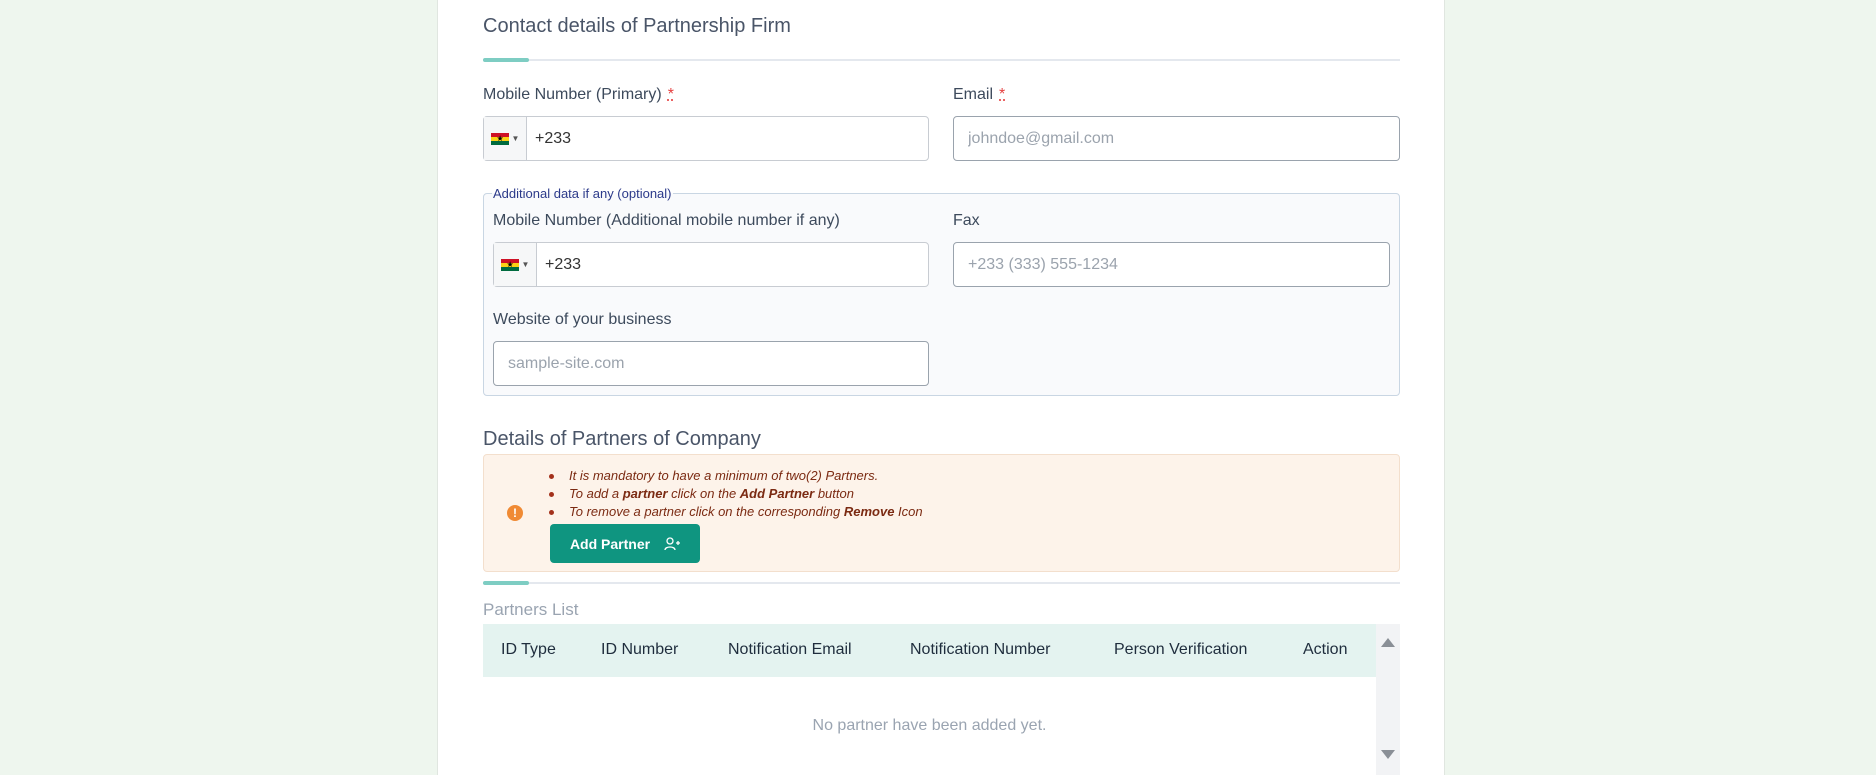 This screenshot has height=775, width=1876. Describe the element at coordinates (596, 493) in the screenshot. I see `note-text: To add a` at that location.